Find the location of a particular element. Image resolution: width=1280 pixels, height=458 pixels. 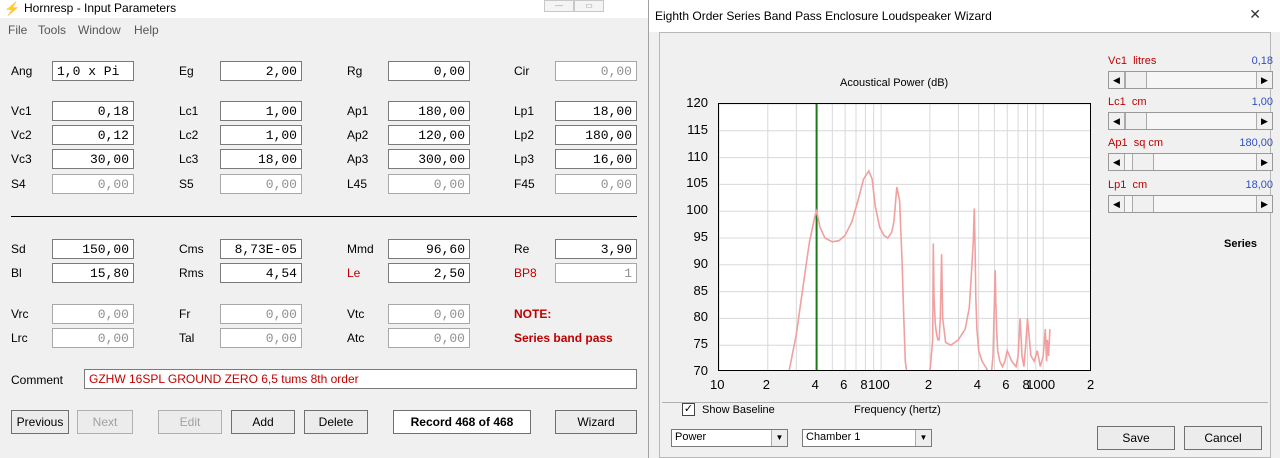

field-lc3: 18,00 is located at coordinates (261, 159).